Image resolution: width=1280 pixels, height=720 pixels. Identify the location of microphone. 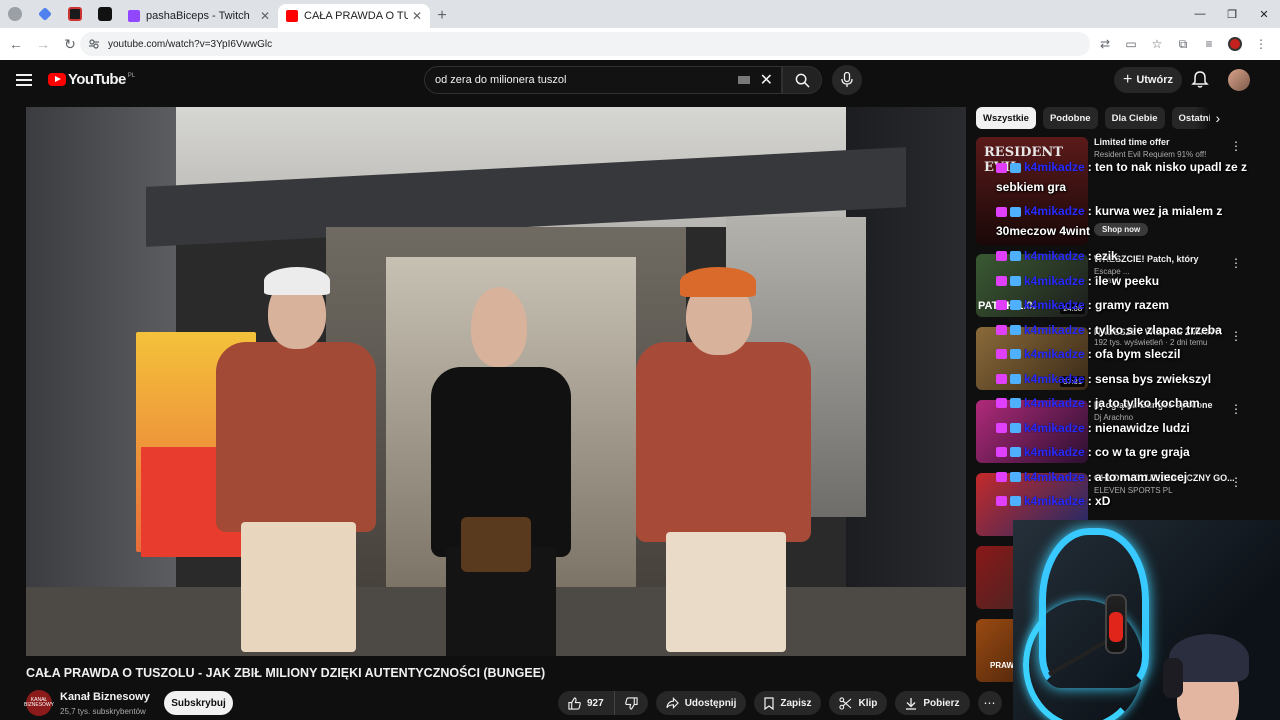
(1116, 627).